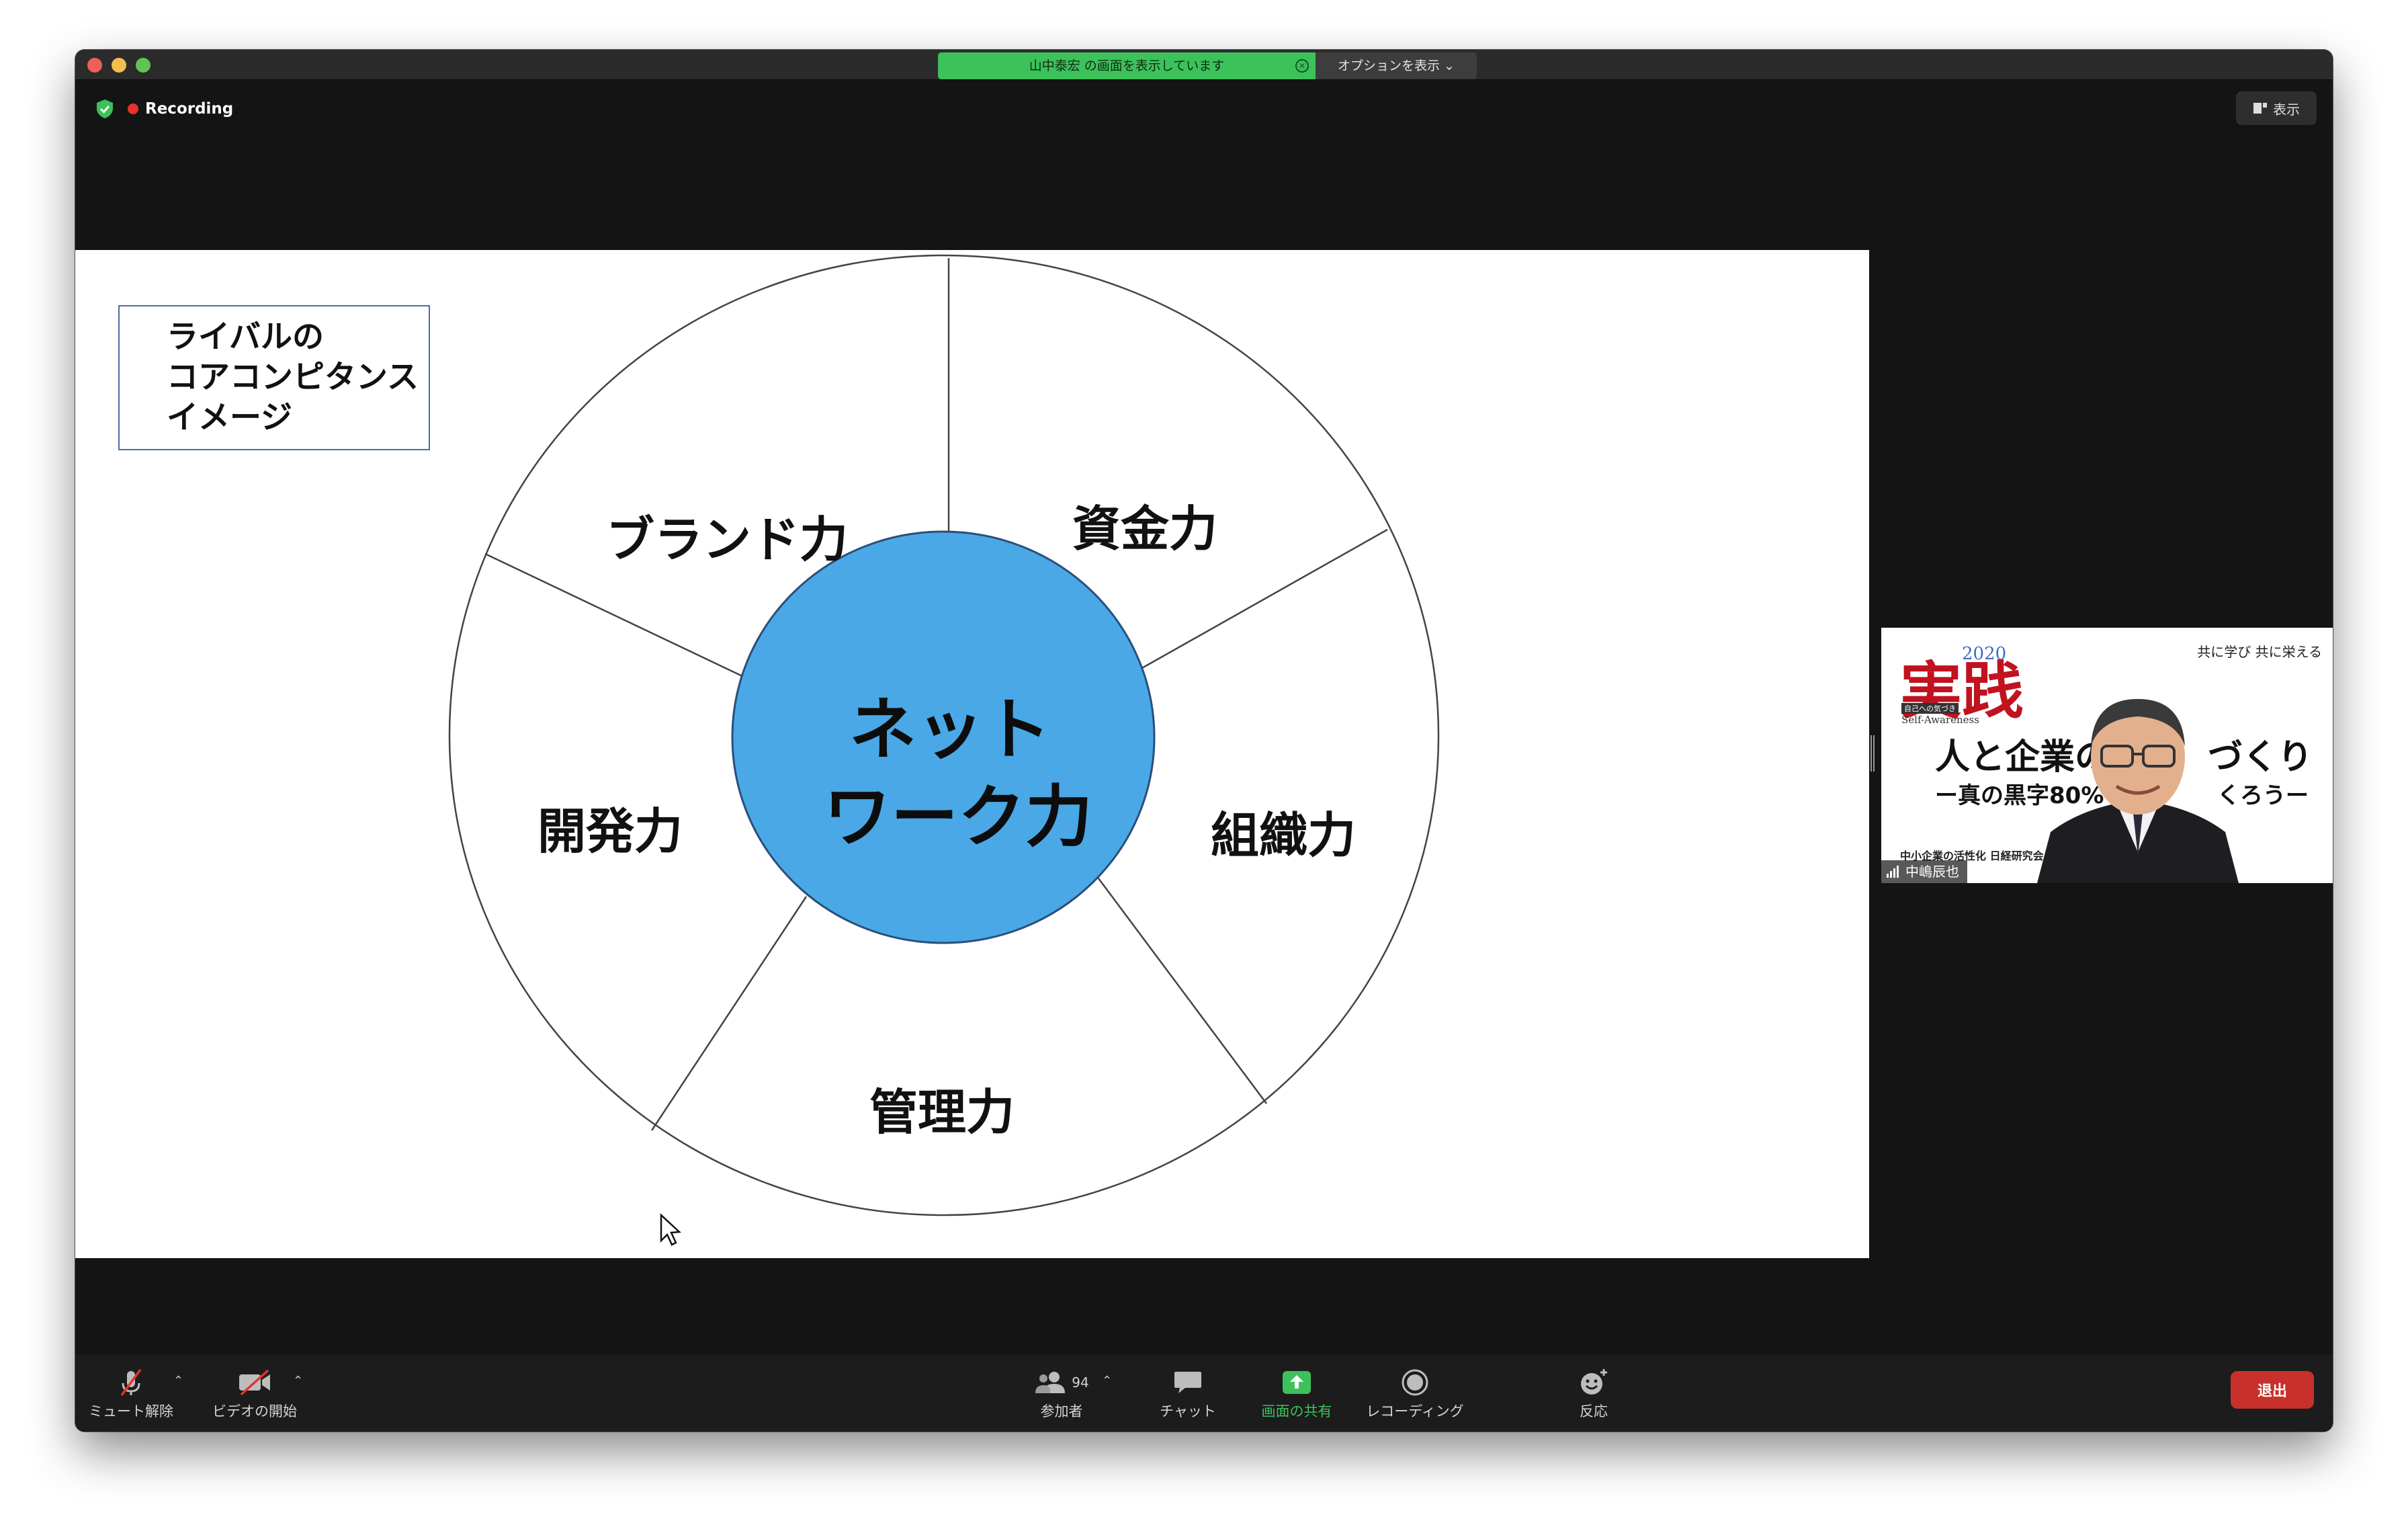 The height and width of the screenshot is (1531, 2408). I want to click on participant-person-image, so click(2138, 791).